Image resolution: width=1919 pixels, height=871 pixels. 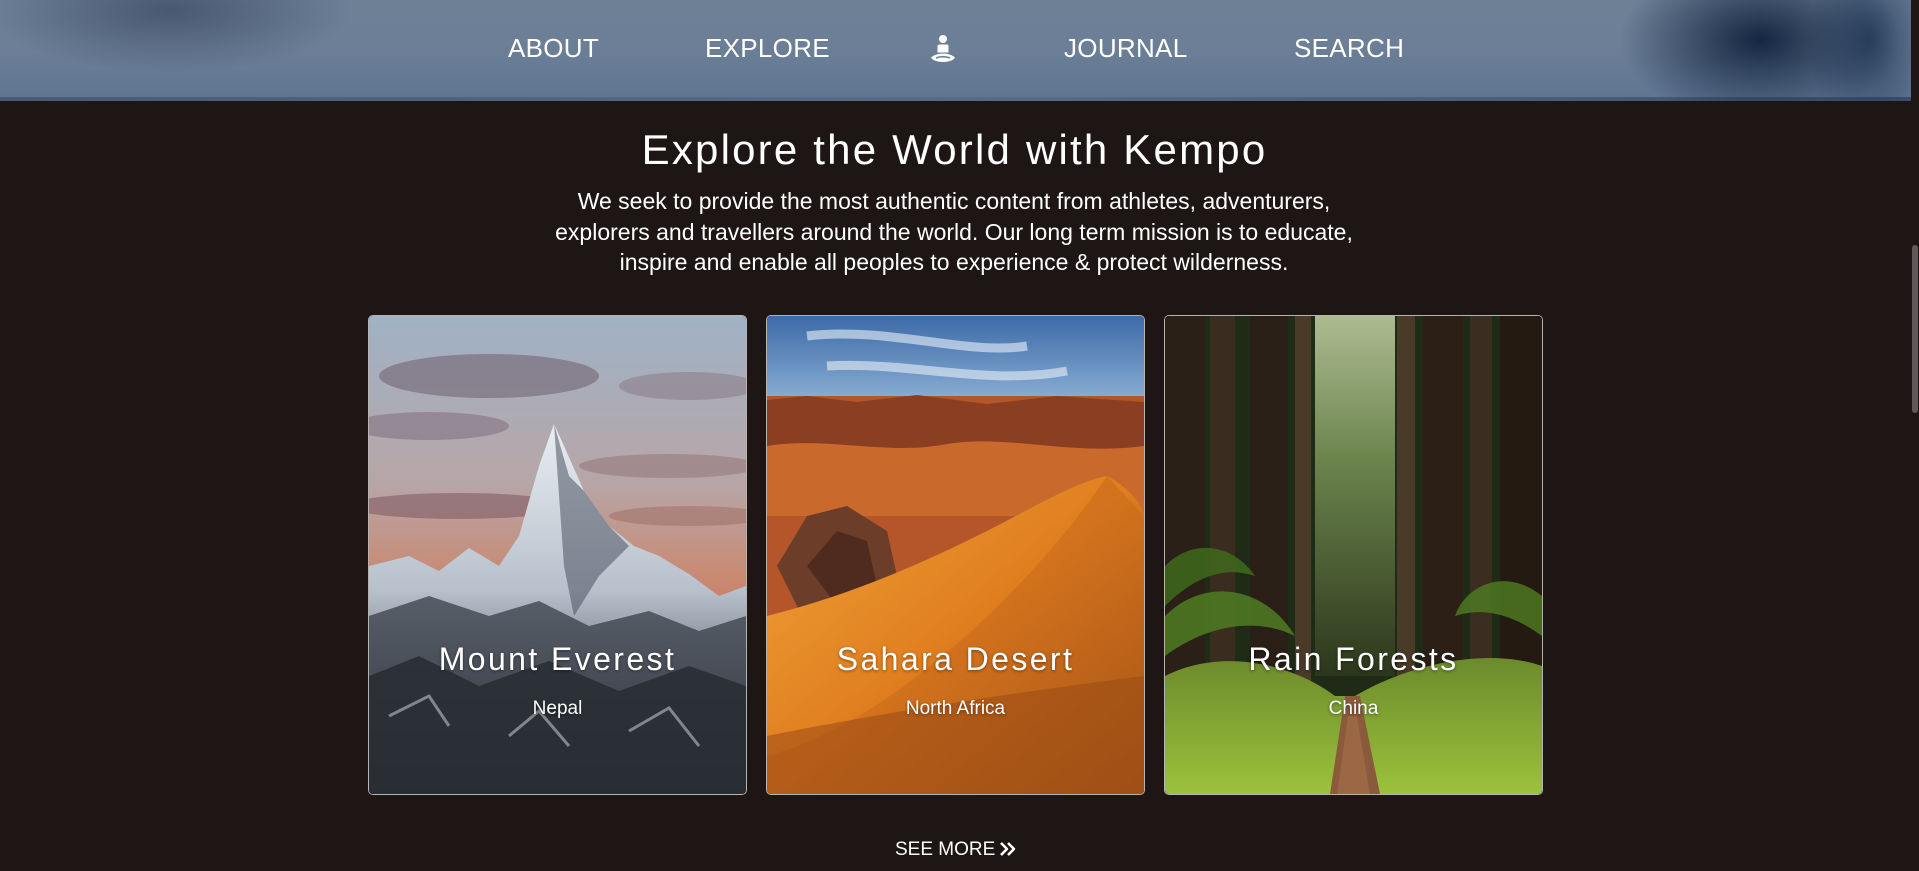 What do you see at coordinates (1125, 48) in the screenshot?
I see `nav-link-journal: JOURNAL` at bounding box center [1125, 48].